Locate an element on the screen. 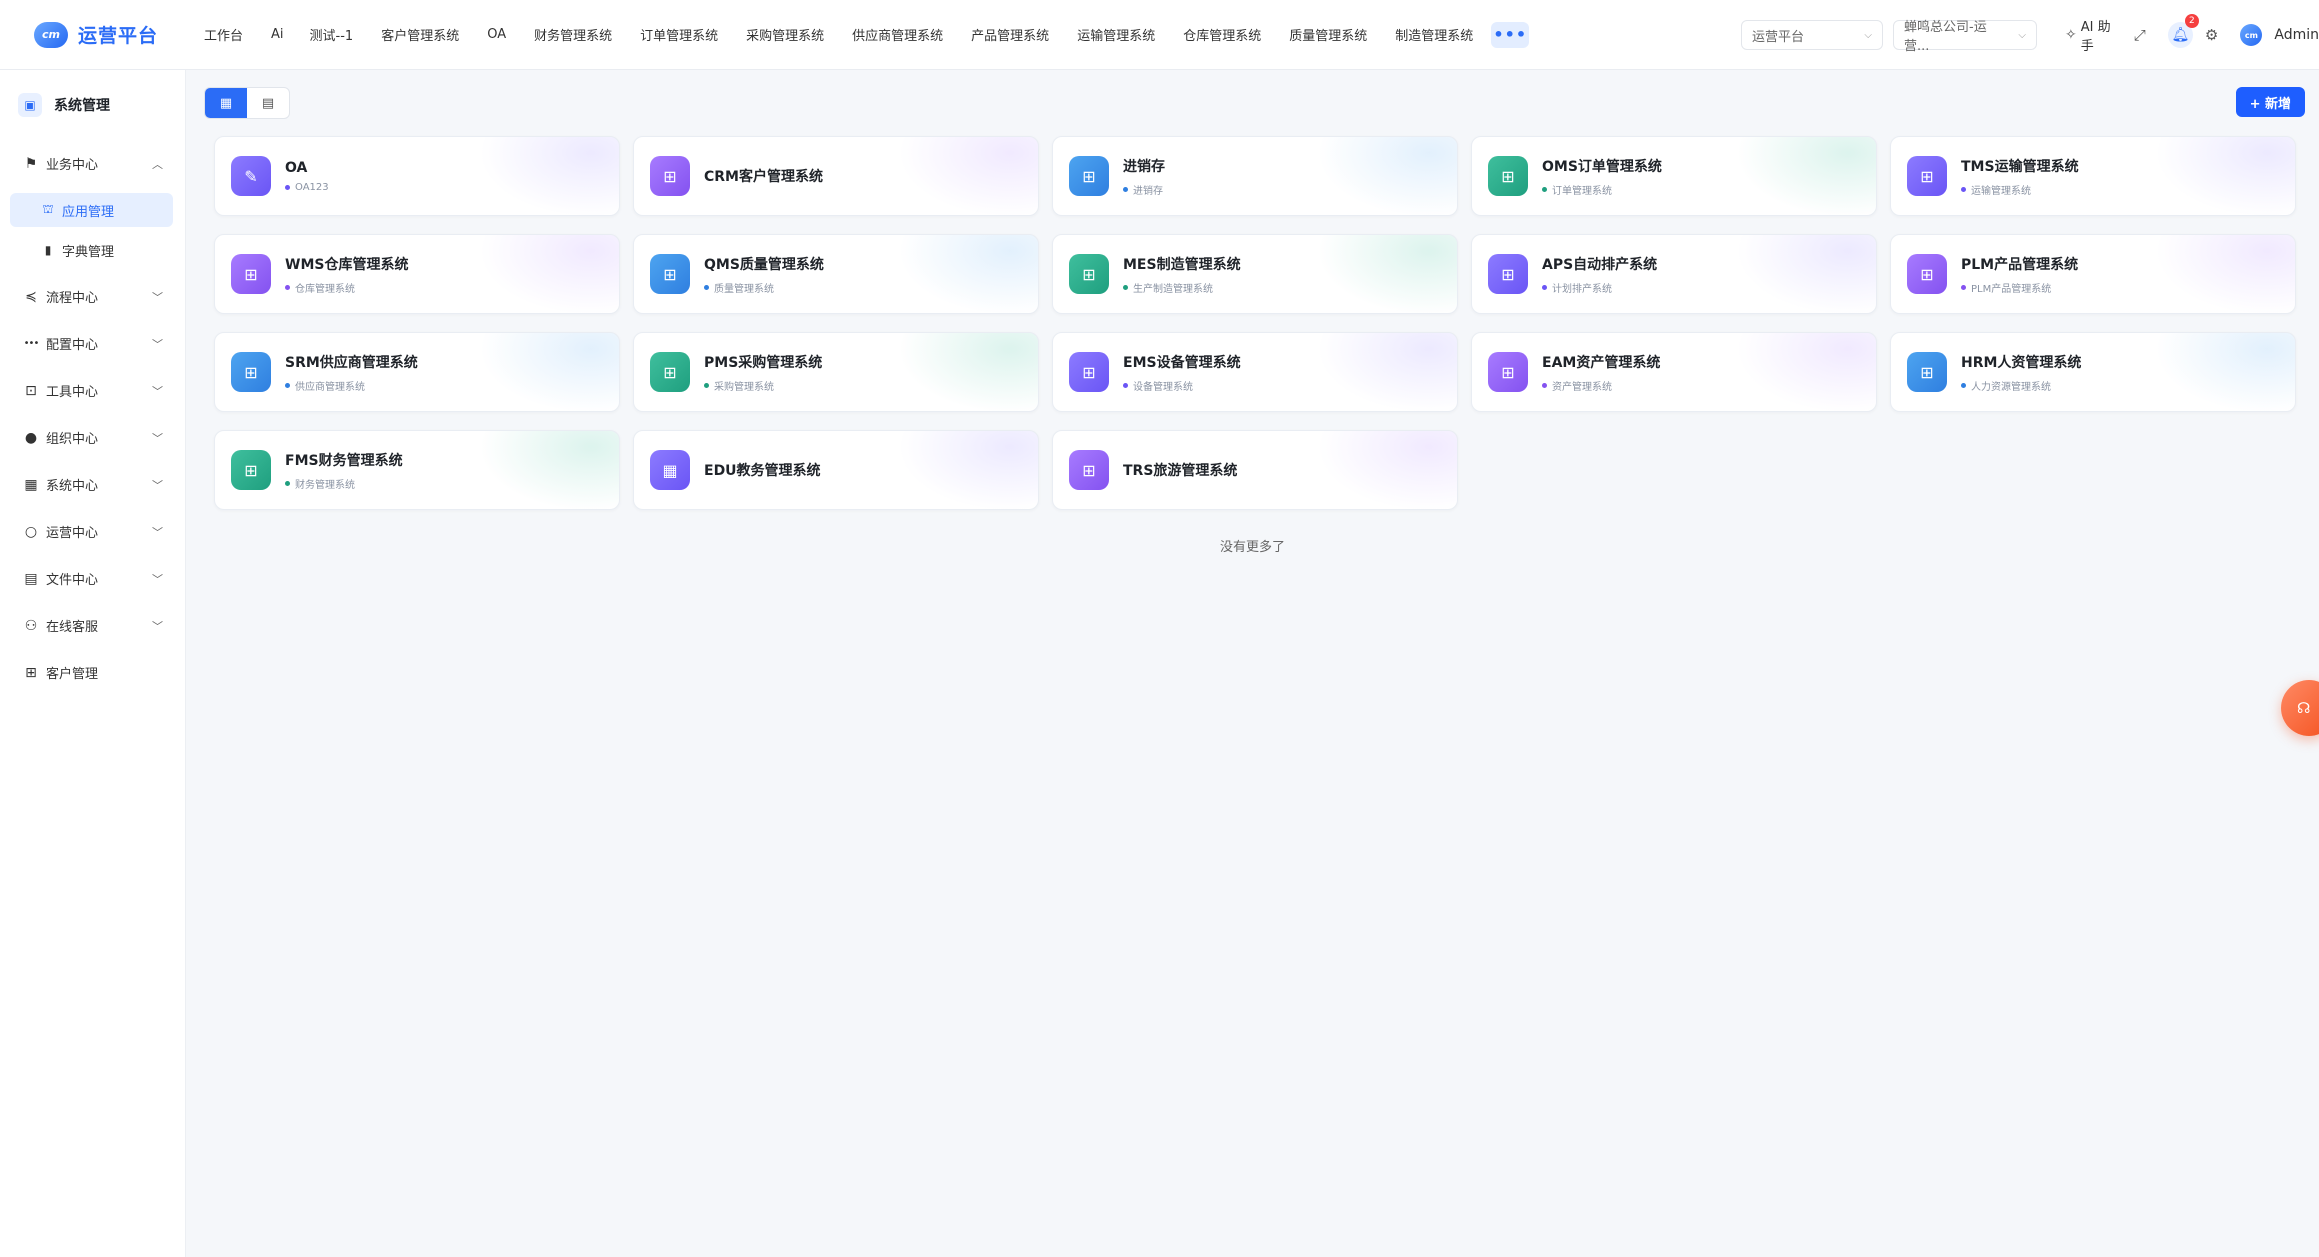  nav-item: 工作台 is located at coordinates (223, 34).